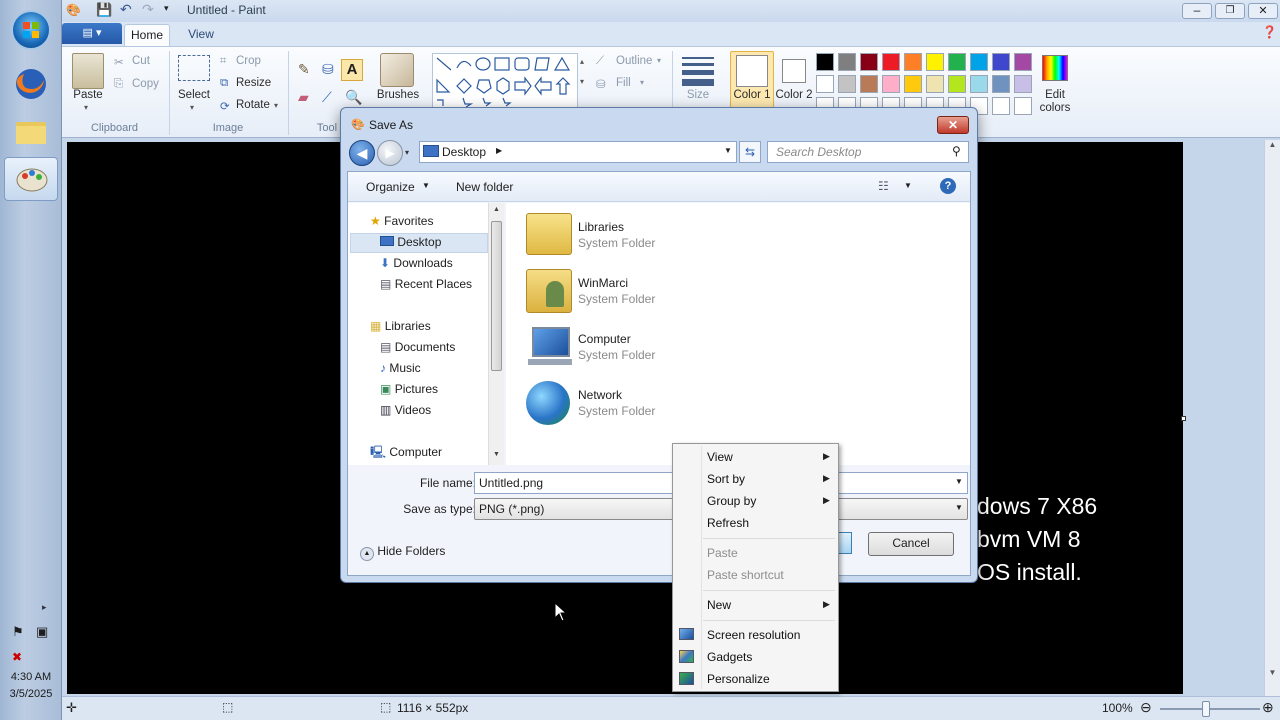 The height and width of the screenshot is (720, 1280). What do you see at coordinates (1146, 707) in the screenshot?
I see `zoom-out-button: ⊖` at bounding box center [1146, 707].